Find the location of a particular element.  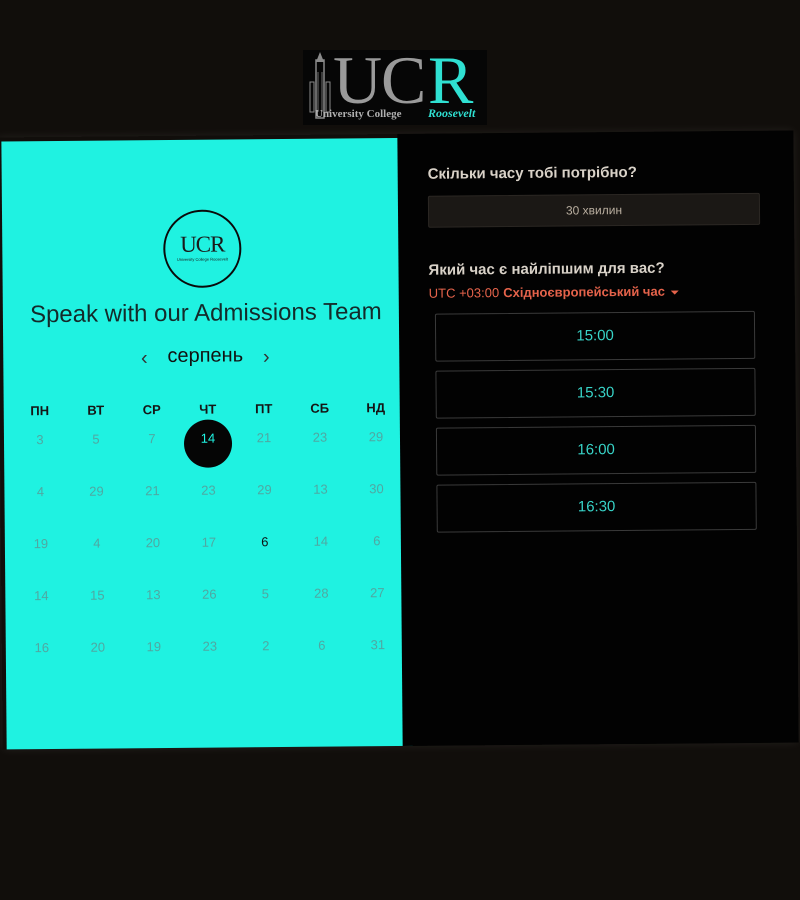

month-navigation: ‹ серпень › is located at coordinates (206, 359).